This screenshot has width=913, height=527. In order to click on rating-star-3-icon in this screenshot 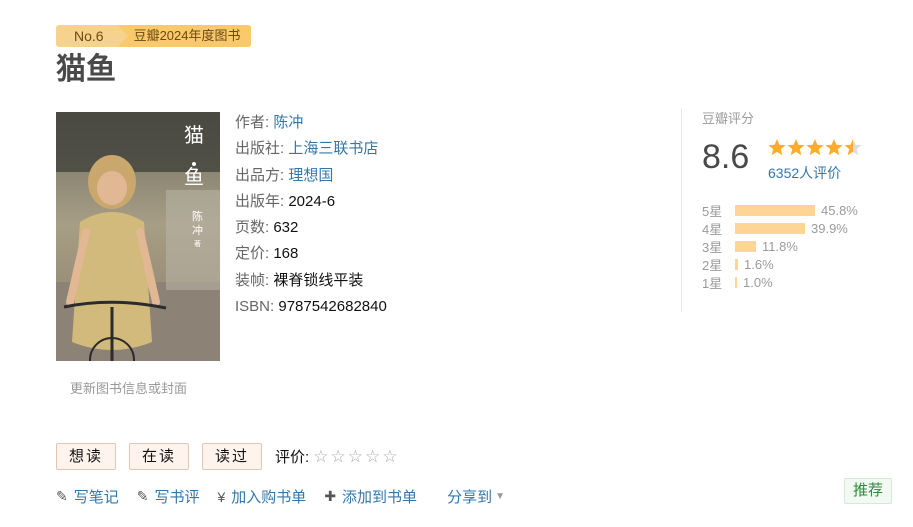, I will do `click(815, 147)`.